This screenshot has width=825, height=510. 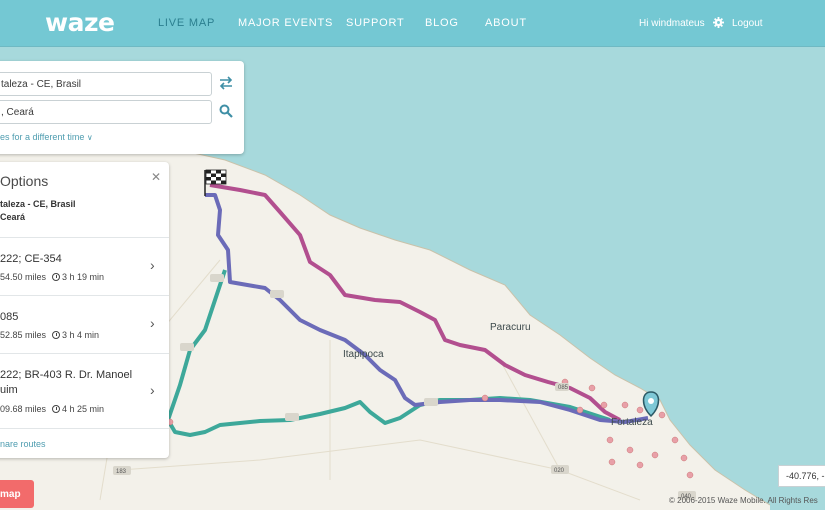 What do you see at coordinates (13, 217) in the screenshot?
I see `route-destination-text: Ceará` at bounding box center [13, 217].